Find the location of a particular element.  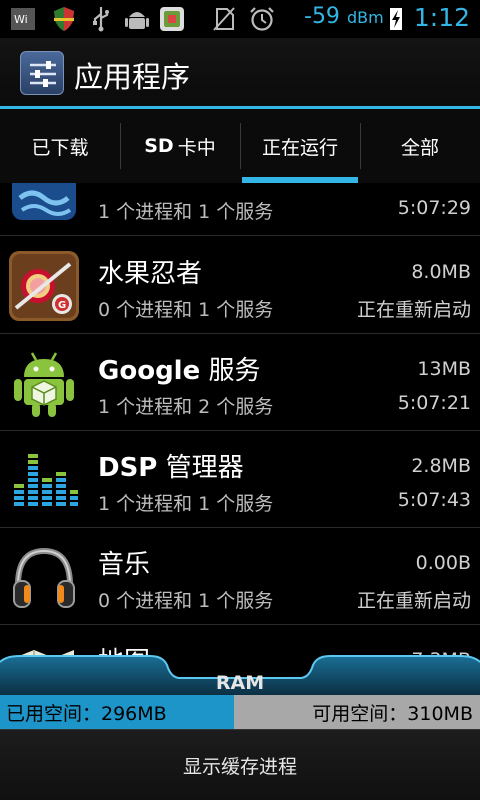

tab-label: 卡中 is located at coordinates (196, 147).